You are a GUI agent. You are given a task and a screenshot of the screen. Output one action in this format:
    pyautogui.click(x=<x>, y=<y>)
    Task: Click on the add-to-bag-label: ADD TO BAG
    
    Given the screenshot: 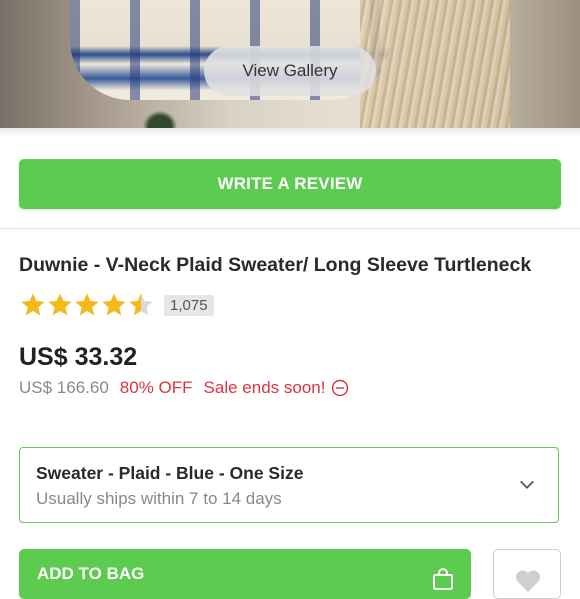 What is the action you would take?
    pyautogui.click(x=91, y=573)
    